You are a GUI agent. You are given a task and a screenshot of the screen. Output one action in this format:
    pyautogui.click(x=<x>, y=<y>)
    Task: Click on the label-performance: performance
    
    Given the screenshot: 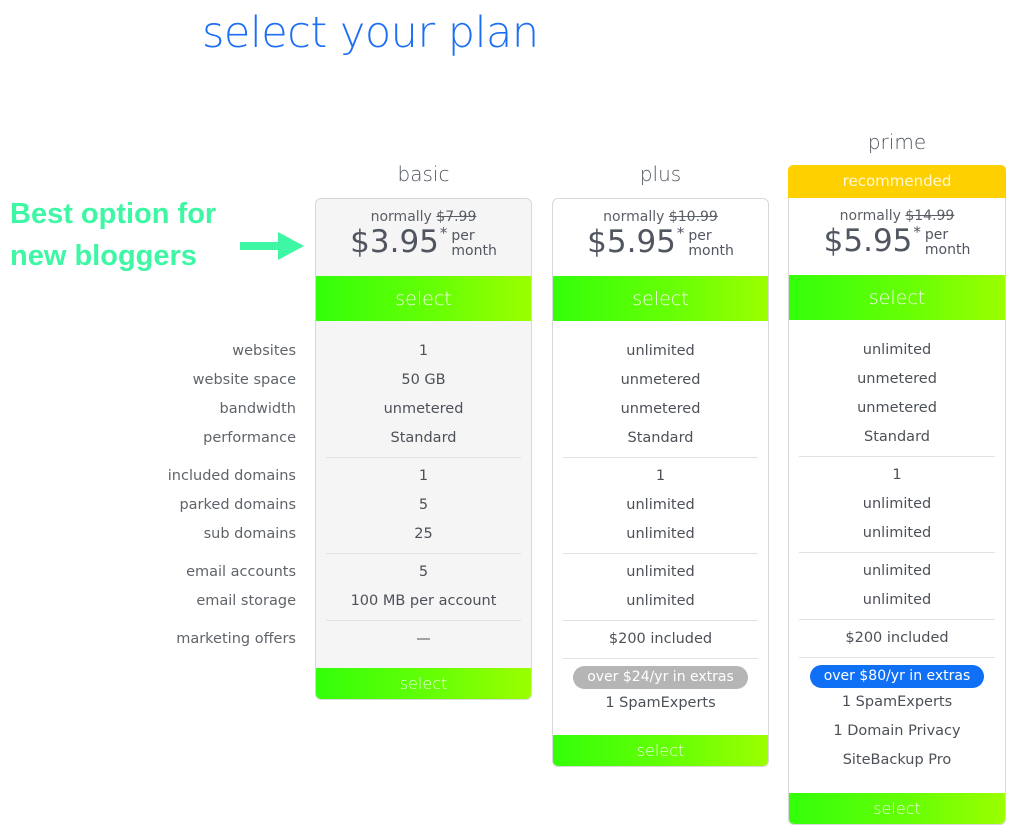 What is the action you would take?
    pyautogui.click(x=249, y=438)
    